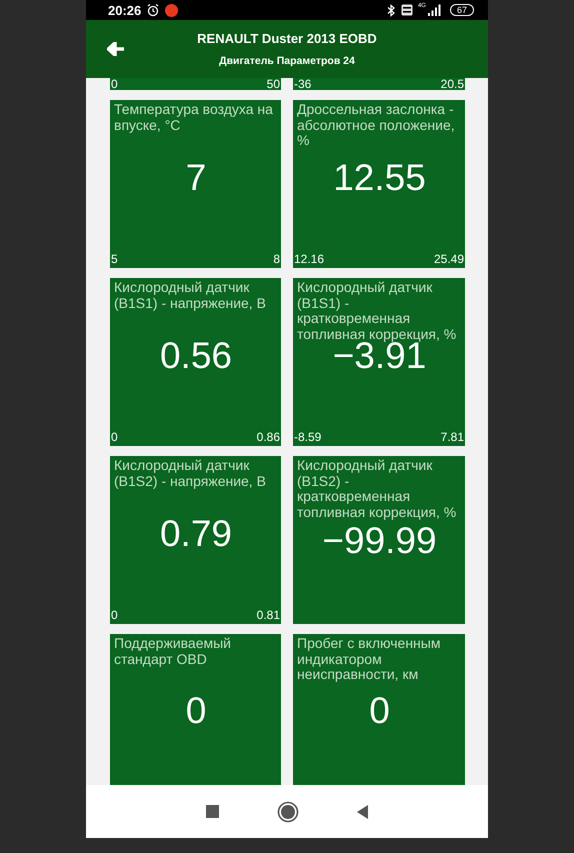 The height and width of the screenshot is (853, 574). I want to click on back-triangle-icon, so click(362, 811).